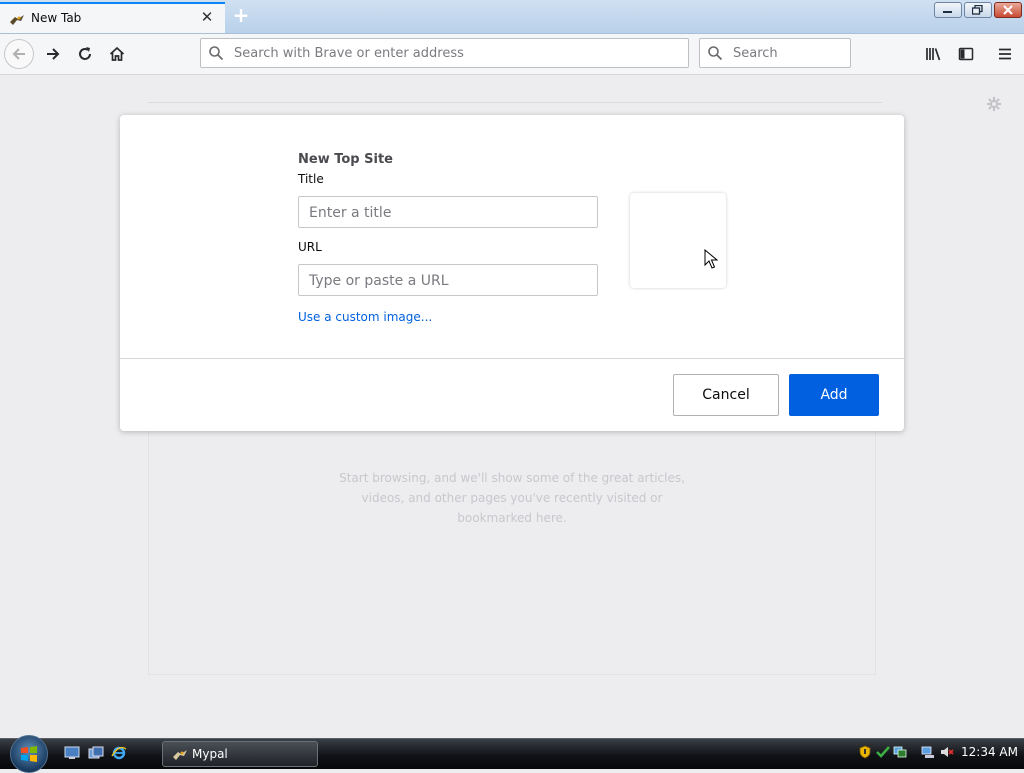 The image size is (1024, 773). I want to click on security-shield-icon, so click(865, 752).